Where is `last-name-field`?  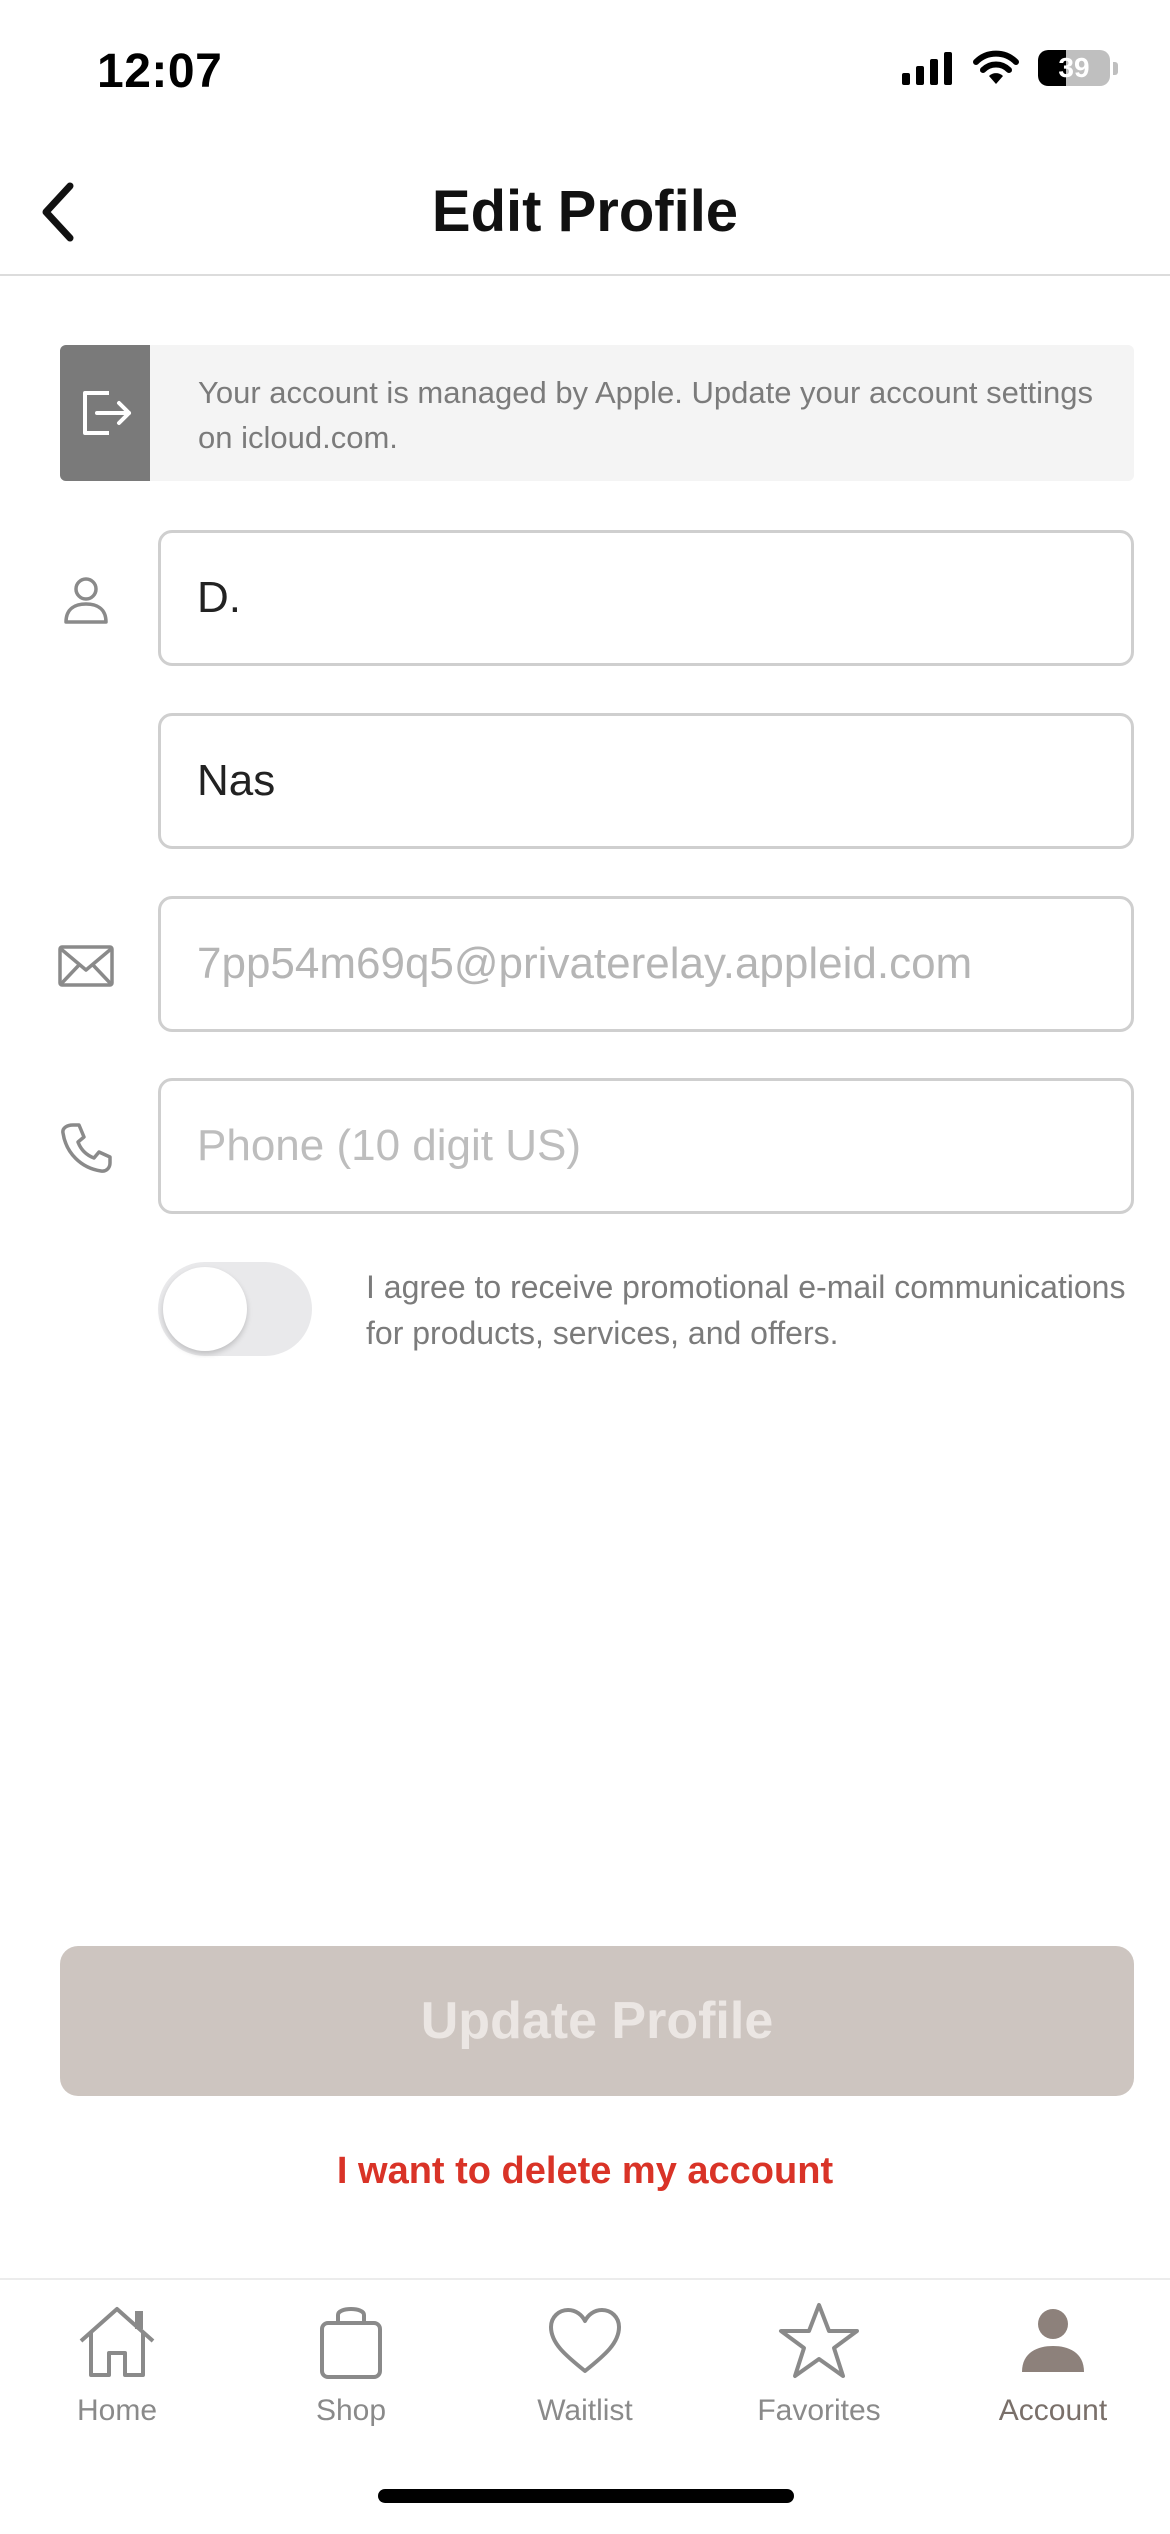 last-name-field is located at coordinates (646, 781).